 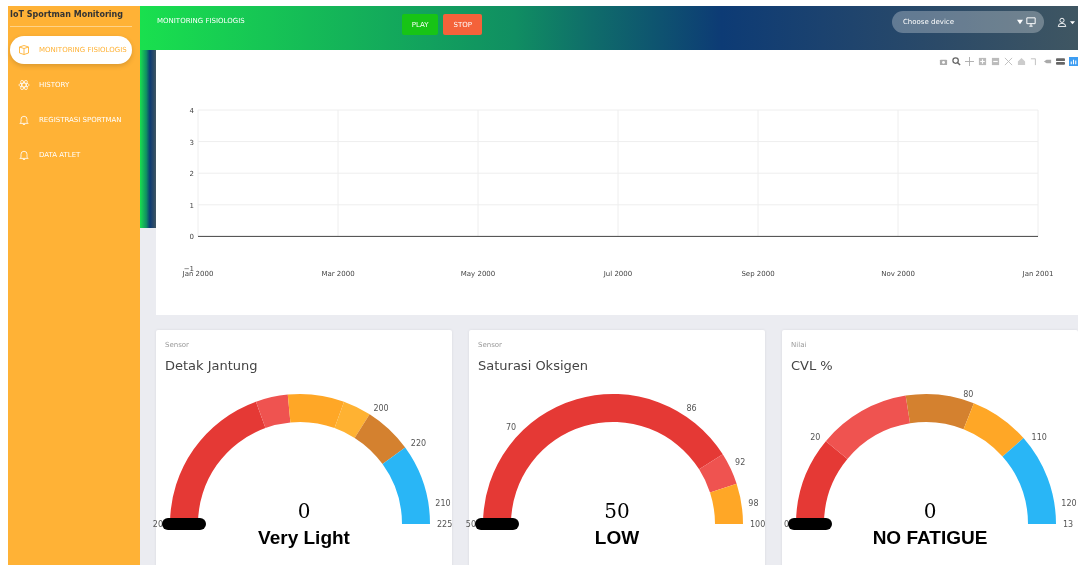 I want to click on gauge-tick-label: 200, so click(x=381, y=409).